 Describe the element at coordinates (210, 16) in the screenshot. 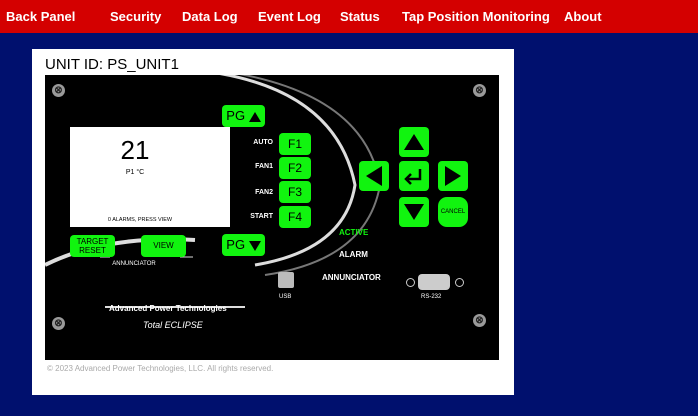

I see `nav-data-log: Data Log` at that location.